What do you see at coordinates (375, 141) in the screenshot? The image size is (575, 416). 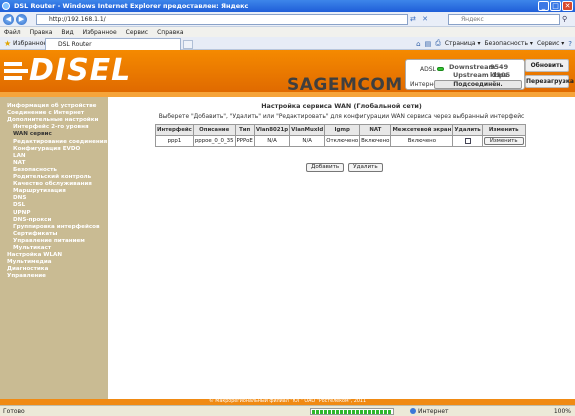 I see `cell-nat: Включено` at bounding box center [375, 141].